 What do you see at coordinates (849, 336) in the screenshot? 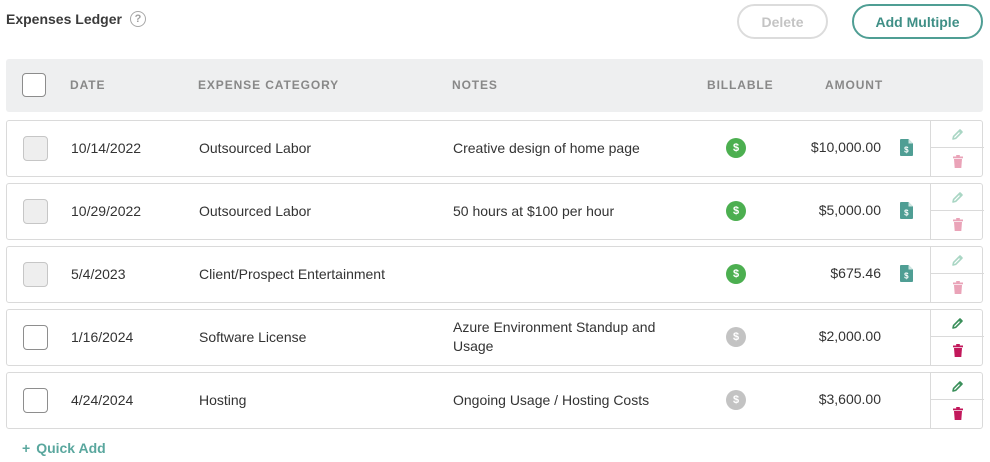
I see `row-amount: $2,000.00` at bounding box center [849, 336].